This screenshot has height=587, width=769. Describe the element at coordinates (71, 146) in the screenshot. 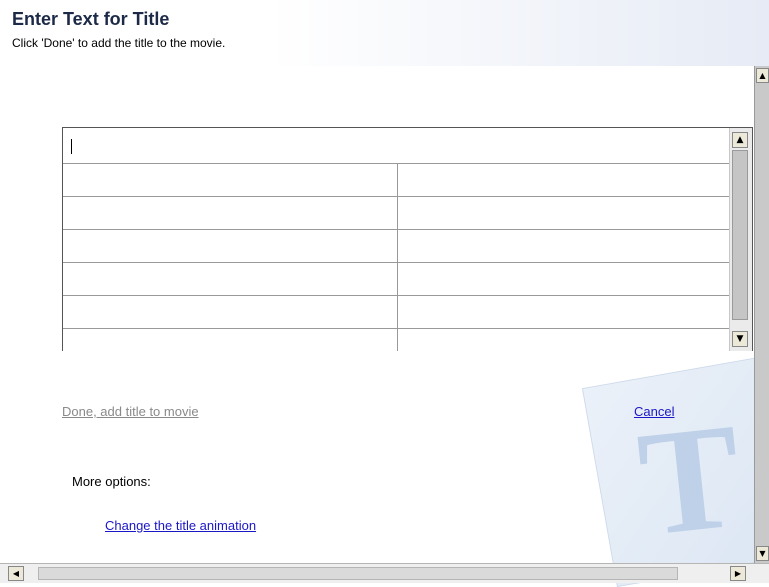

I see `text-caret` at that location.